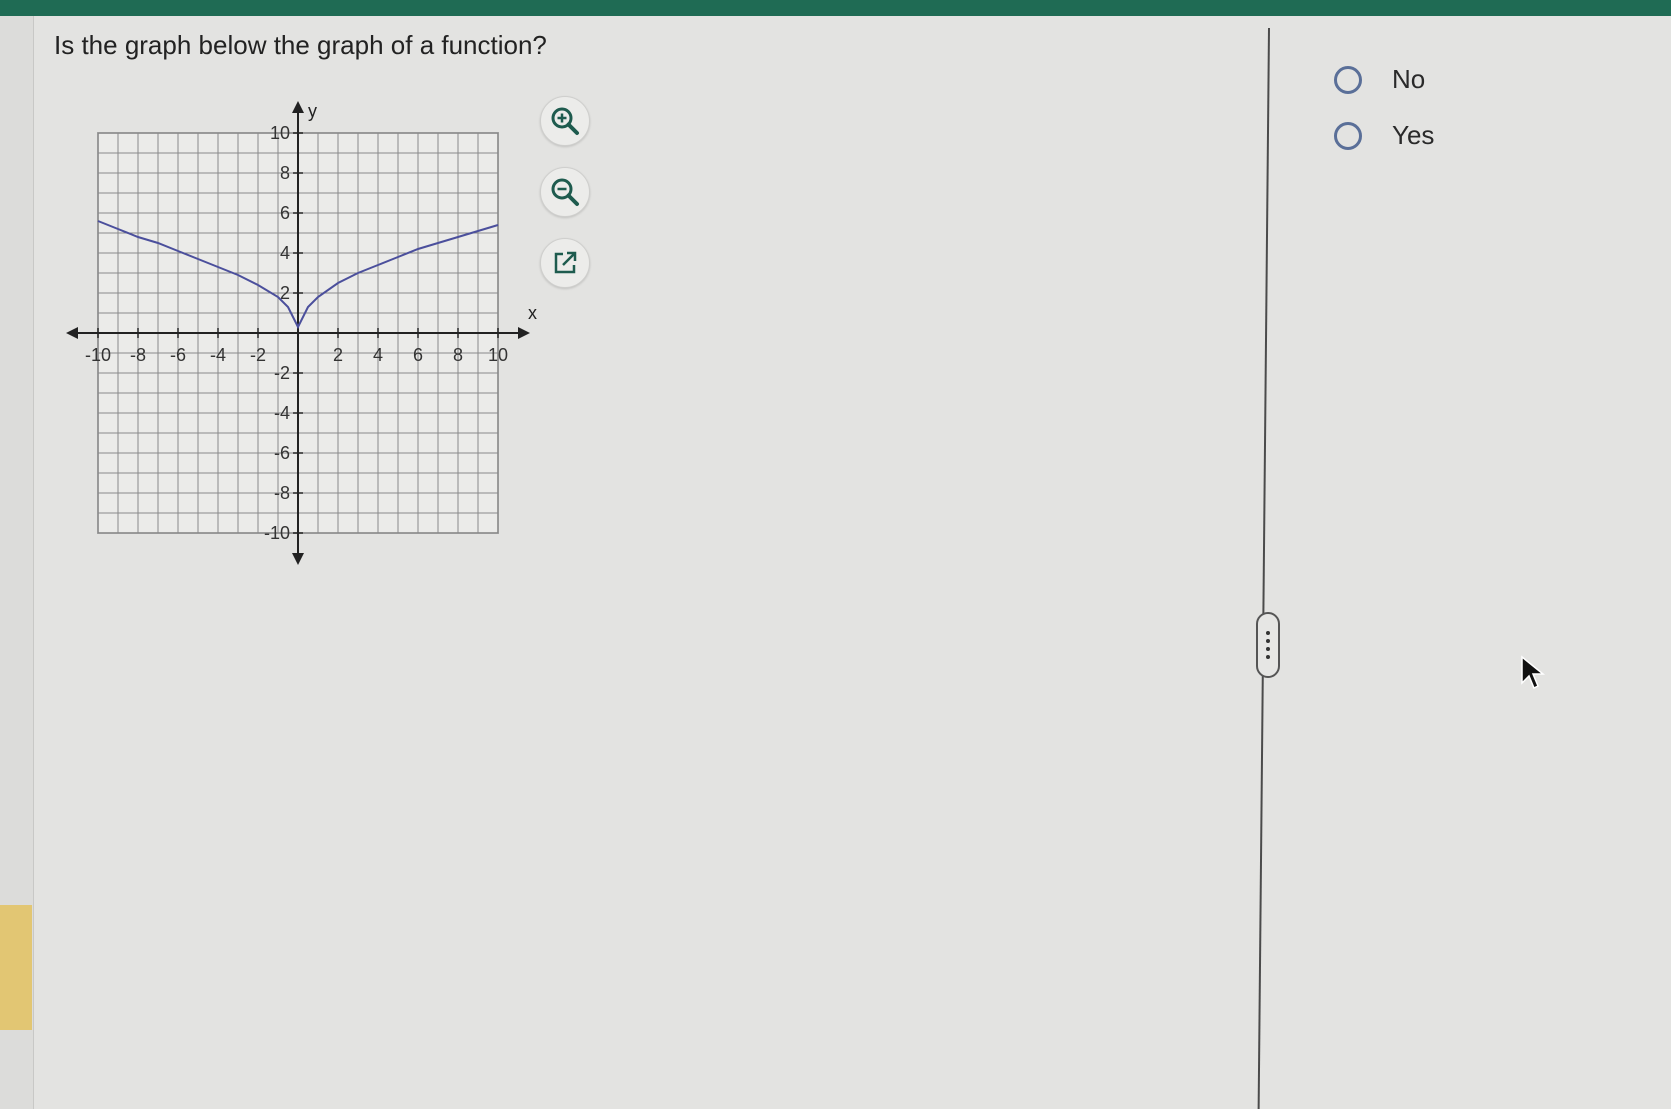 The image size is (1671, 1109). Describe the element at coordinates (277, 533) in the screenshot. I see `y-tick-label: -10` at that location.